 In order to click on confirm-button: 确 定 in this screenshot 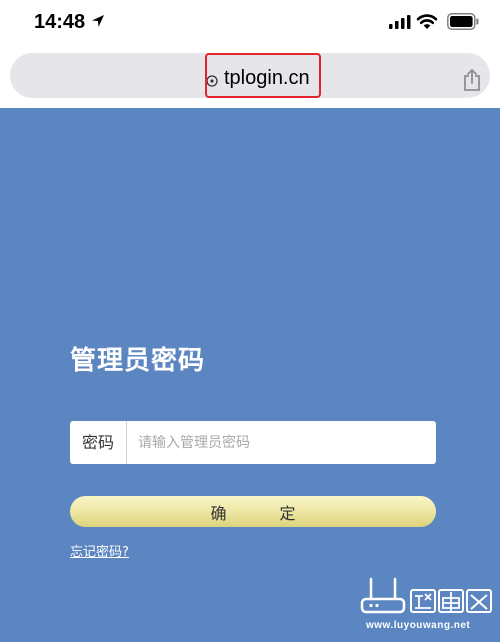, I will do `click(253, 511)`.